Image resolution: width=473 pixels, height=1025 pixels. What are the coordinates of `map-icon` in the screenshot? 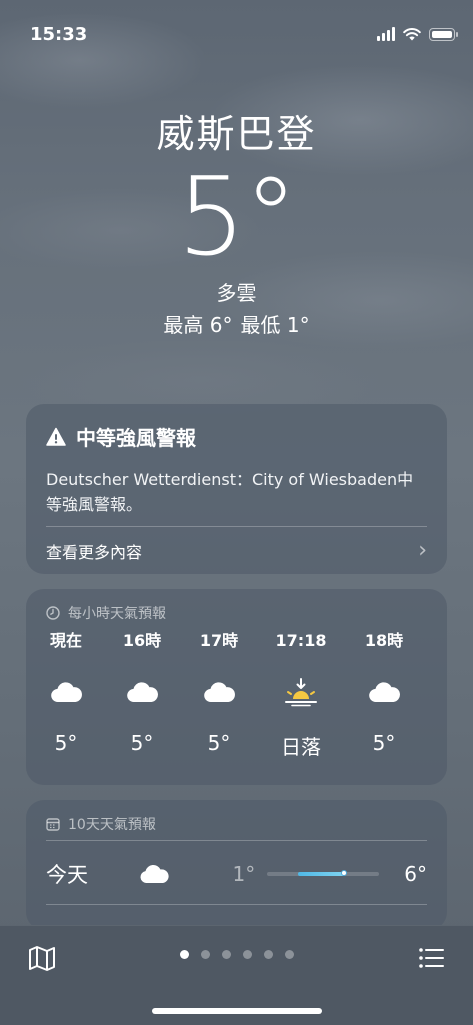 It's located at (42, 958).